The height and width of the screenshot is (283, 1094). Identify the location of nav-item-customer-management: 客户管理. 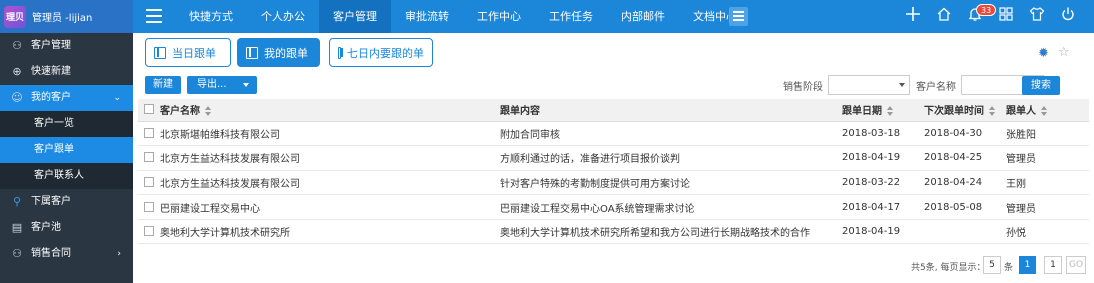
(355, 16).